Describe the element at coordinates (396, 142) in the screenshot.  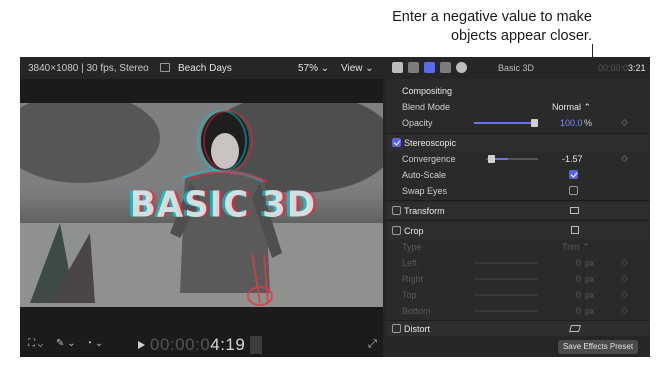
I see `stereoscopic-enable-checkbox` at that location.